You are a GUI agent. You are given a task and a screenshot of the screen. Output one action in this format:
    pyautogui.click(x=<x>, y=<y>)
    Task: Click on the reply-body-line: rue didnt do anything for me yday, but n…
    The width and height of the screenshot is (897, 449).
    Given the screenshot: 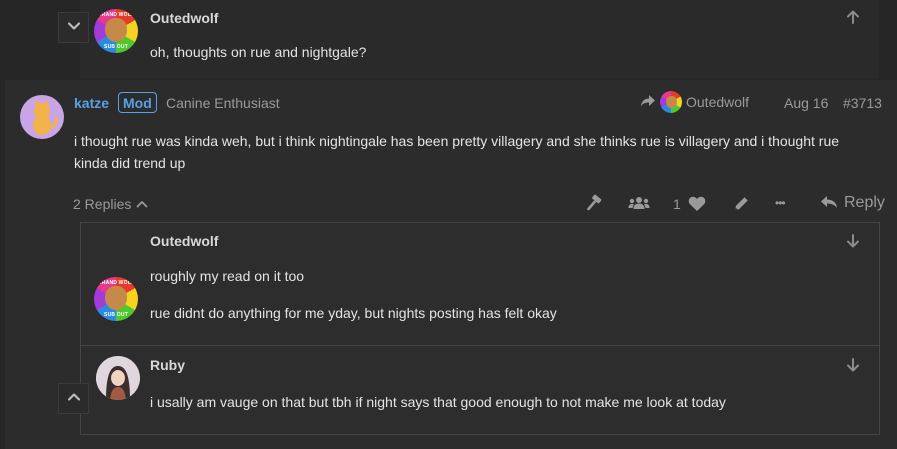 What is the action you would take?
    pyautogui.click(x=353, y=313)
    